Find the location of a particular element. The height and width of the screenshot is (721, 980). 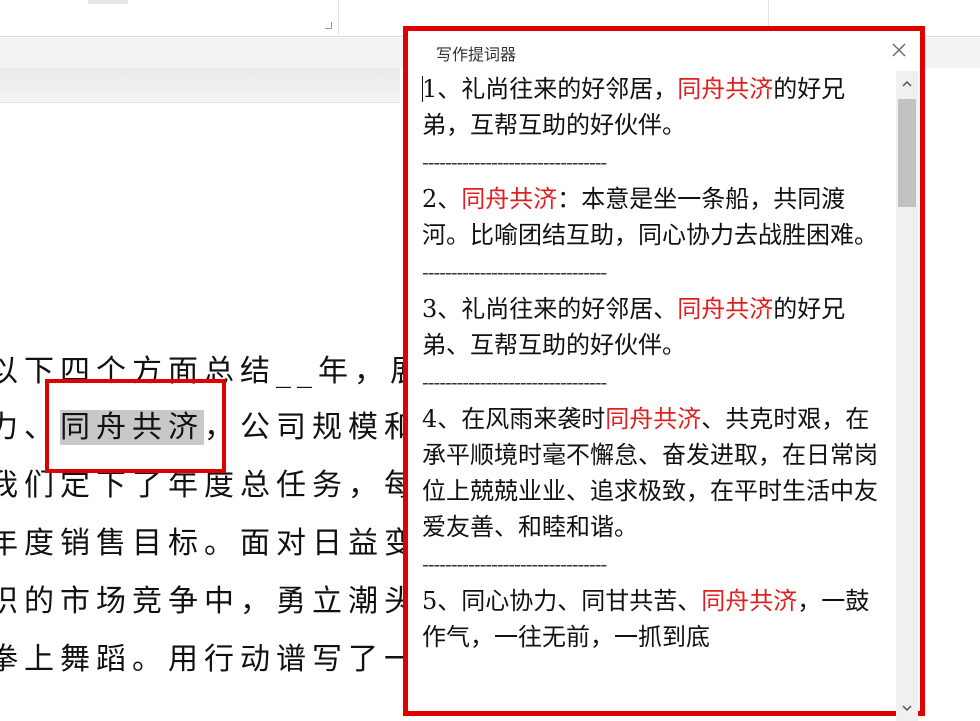

doc-line-text: 我们定下了年度总任务，每 is located at coordinates (210, 485).